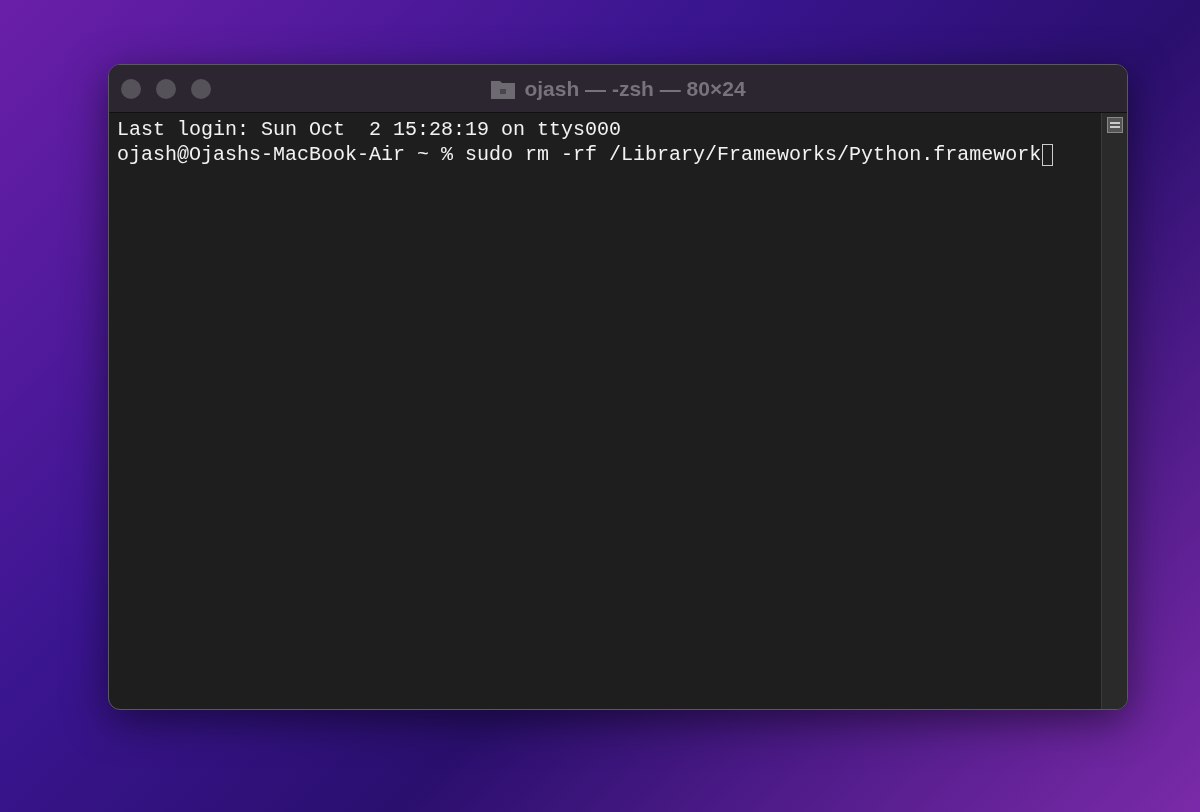 This screenshot has height=812, width=1200. I want to click on terminal-line: ojash@Ojashs-MacBook-Air ~ % sudo rm -rf /Library/Frameworks/Python.framework, so click(579, 154).